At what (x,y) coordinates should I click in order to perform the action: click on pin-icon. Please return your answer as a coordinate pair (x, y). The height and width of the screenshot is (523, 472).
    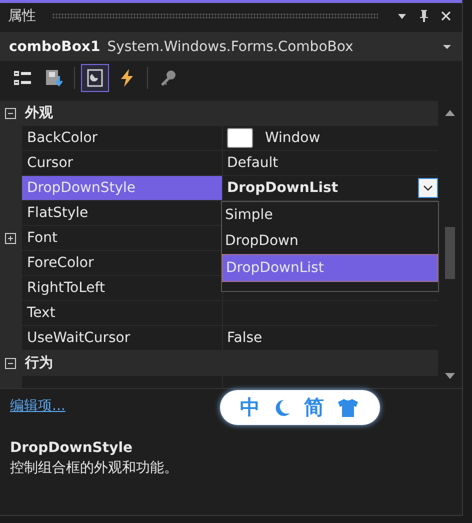
    Looking at the image, I should click on (424, 16).